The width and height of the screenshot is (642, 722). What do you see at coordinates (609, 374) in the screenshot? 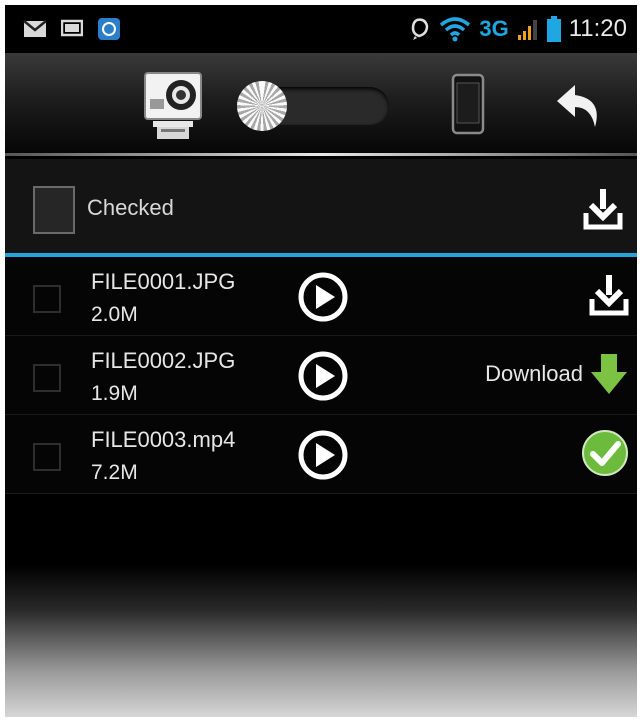
I see `green-arrow-down-icon` at bounding box center [609, 374].